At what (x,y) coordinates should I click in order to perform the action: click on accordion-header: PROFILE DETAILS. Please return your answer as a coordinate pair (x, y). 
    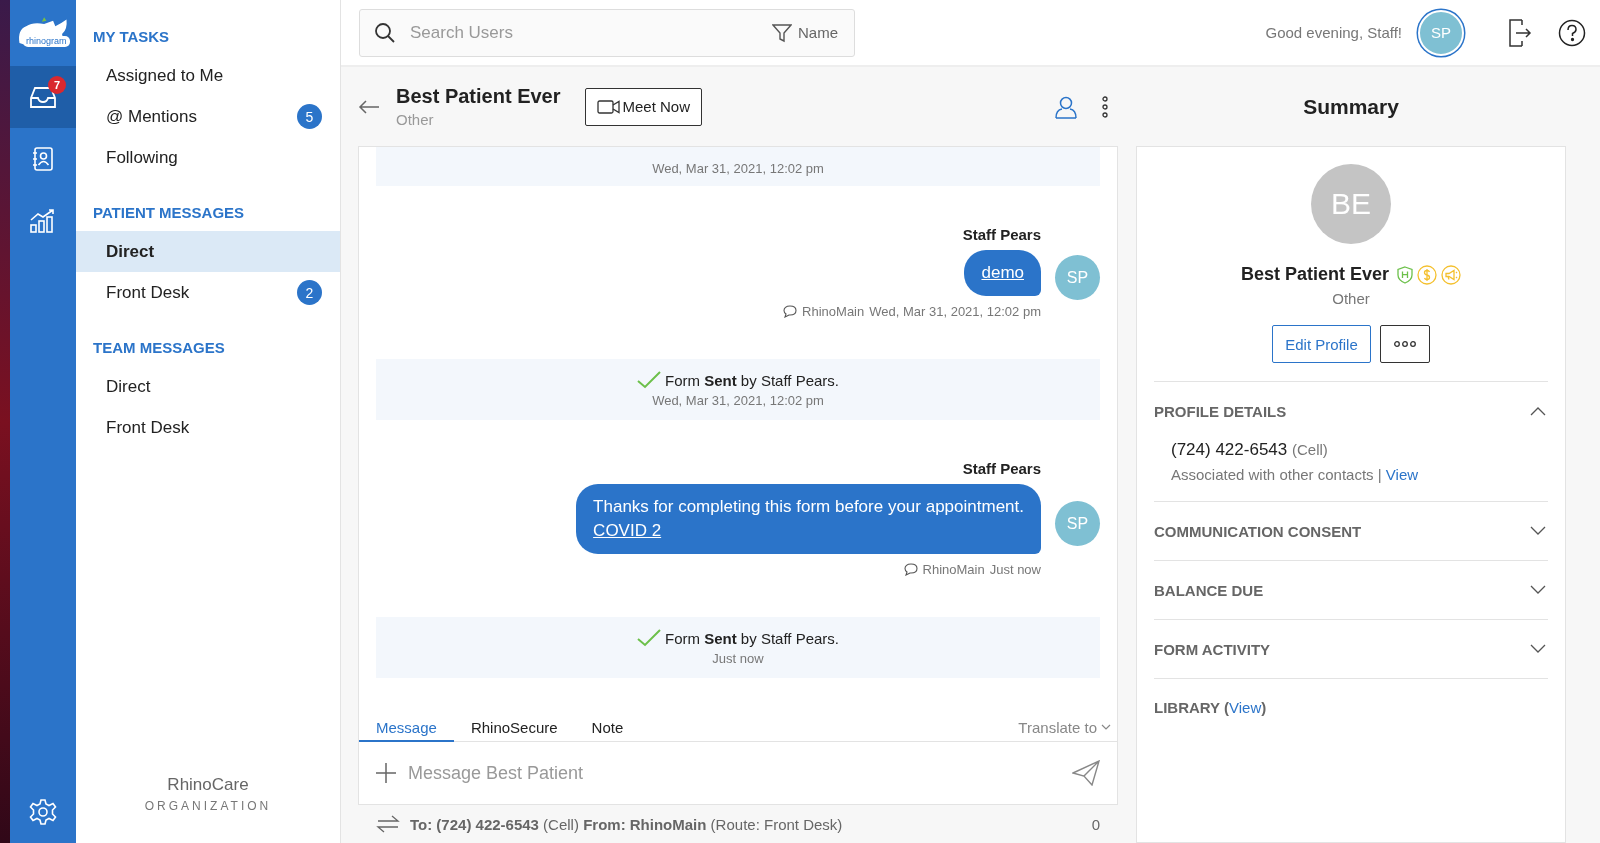
    Looking at the image, I should click on (1351, 411).